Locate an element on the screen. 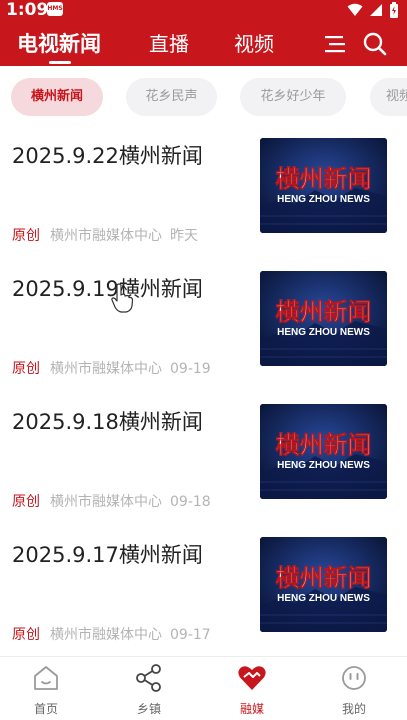  news-date: 09-18 is located at coordinates (190, 502).